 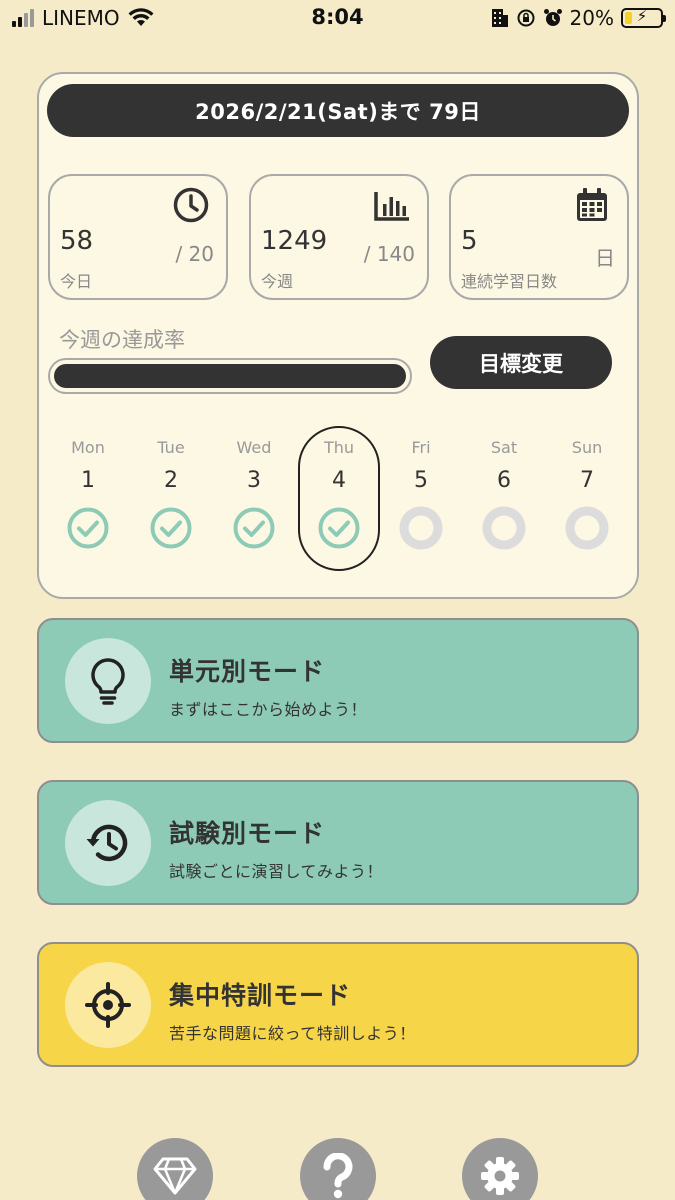 What do you see at coordinates (552, 17) in the screenshot?
I see `alarm-icon` at bounding box center [552, 17].